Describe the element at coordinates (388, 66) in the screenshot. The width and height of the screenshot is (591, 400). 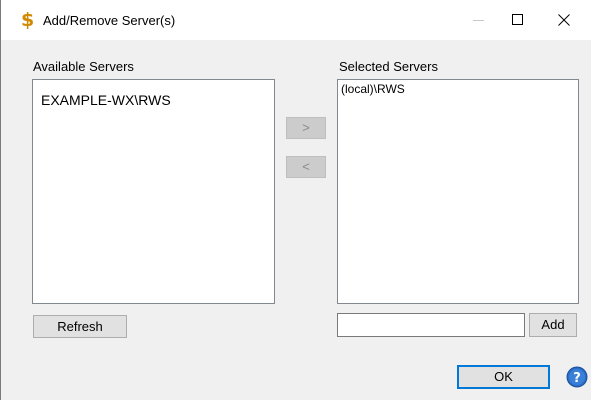
I see `selected-servers-label: Selected Servers` at that location.